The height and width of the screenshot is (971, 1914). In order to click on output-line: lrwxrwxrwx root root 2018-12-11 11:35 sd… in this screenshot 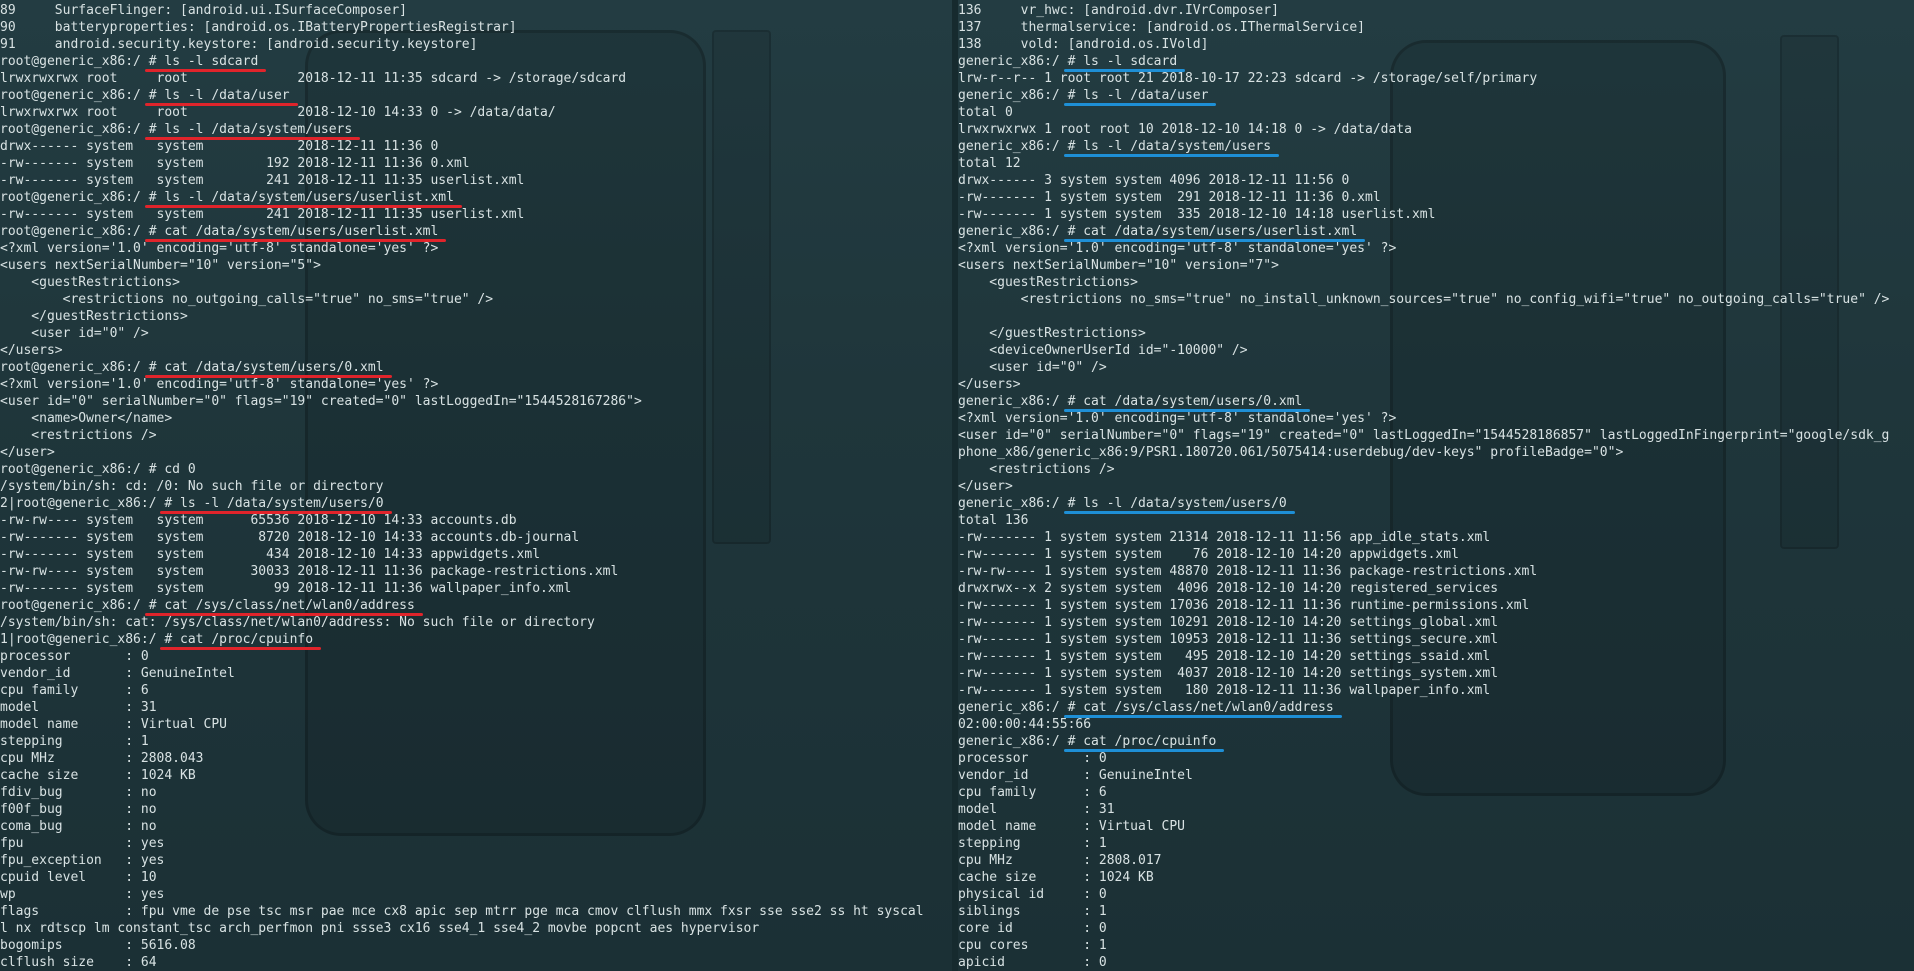, I will do `click(313, 78)`.